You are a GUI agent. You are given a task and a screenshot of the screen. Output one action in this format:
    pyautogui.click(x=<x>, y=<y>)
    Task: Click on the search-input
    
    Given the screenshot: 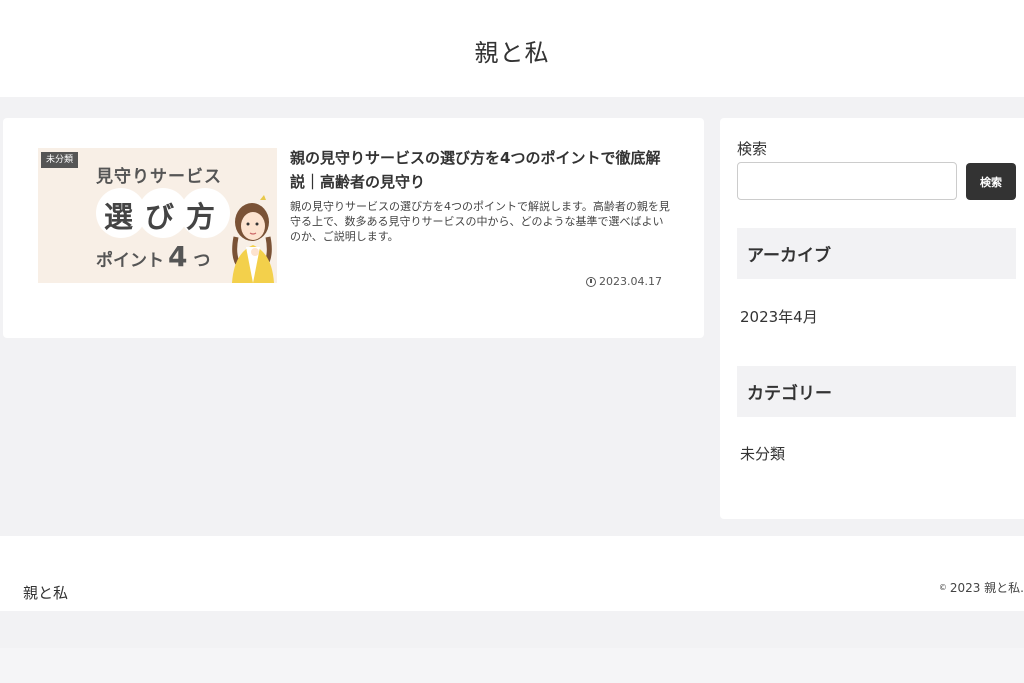 What is the action you would take?
    pyautogui.click(x=847, y=181)
    